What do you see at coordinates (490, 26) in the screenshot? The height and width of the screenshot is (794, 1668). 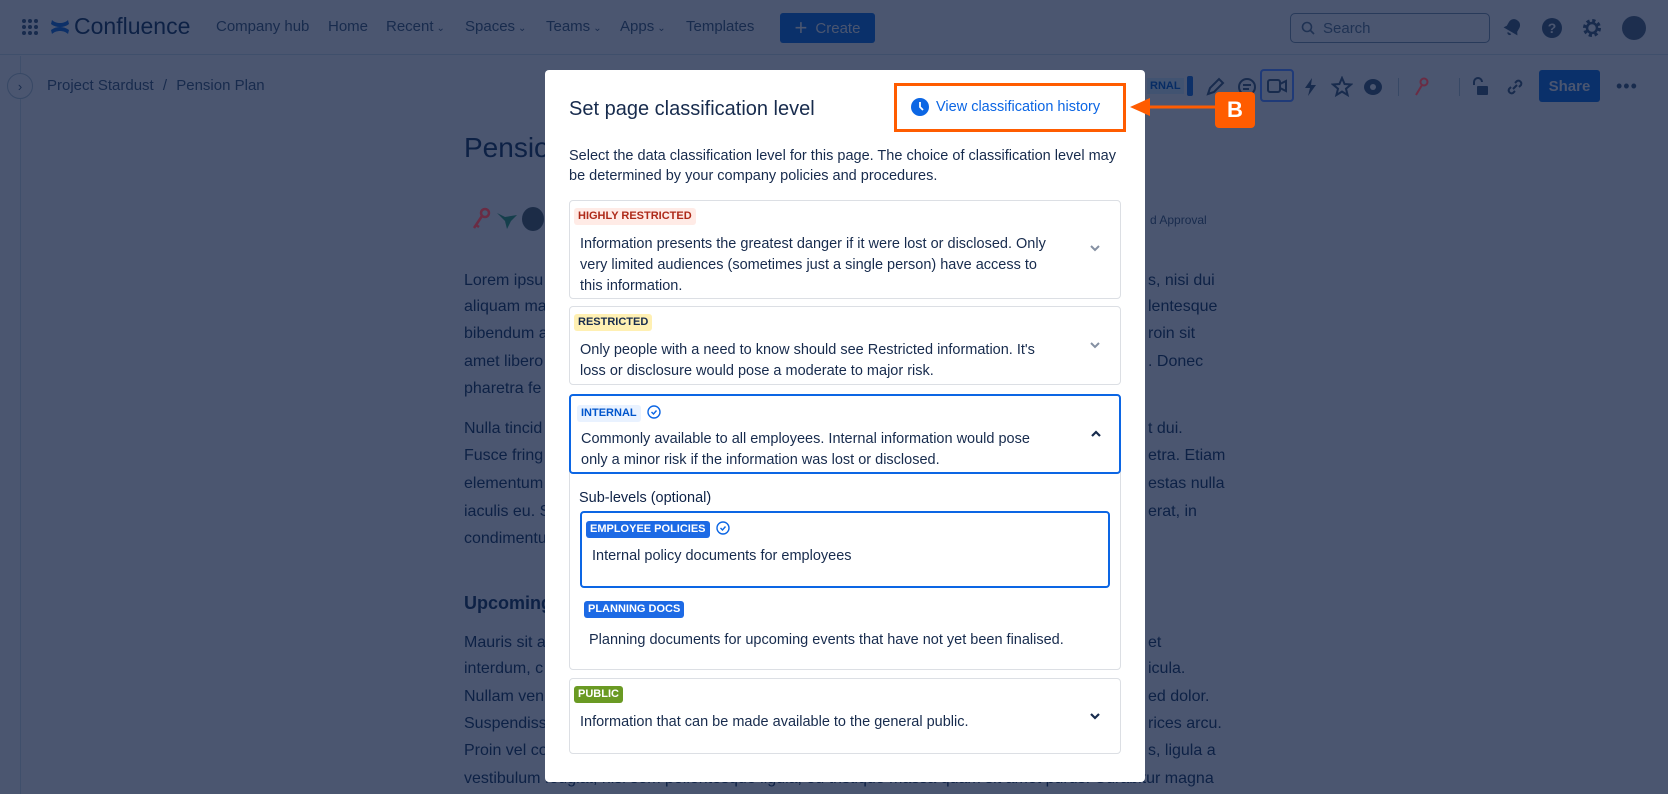 I see `nav-label: Spaces` at bounding box center [490, 26].